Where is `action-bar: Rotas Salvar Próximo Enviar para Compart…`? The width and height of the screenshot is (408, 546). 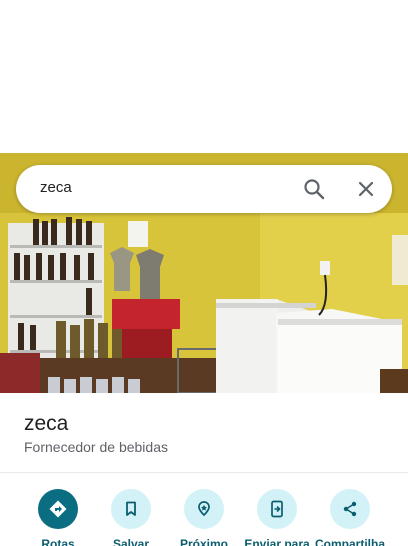 action-bar: Rotas Salvar Próximo Enviar para Compart… is located at coordinates (204, 516).